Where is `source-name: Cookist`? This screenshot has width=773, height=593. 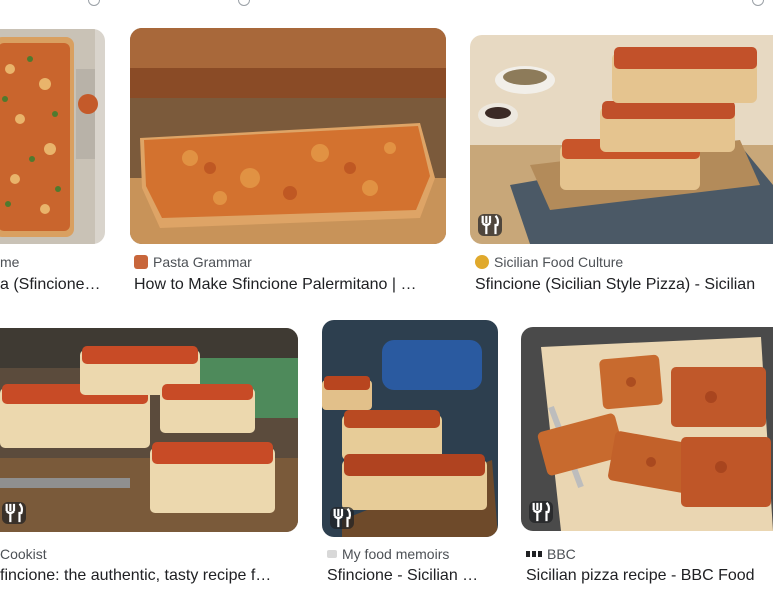
source-name: Cookist is located at coordinates (23, 554).